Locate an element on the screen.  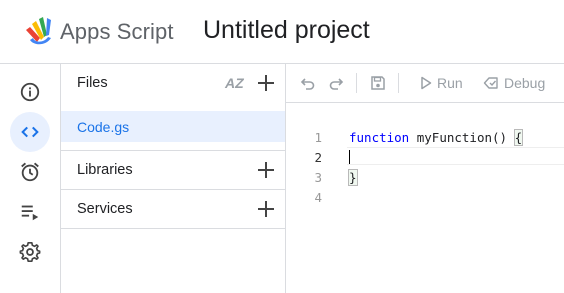
editor-toolbar: Run Debug is located at coordinates (425, 83).